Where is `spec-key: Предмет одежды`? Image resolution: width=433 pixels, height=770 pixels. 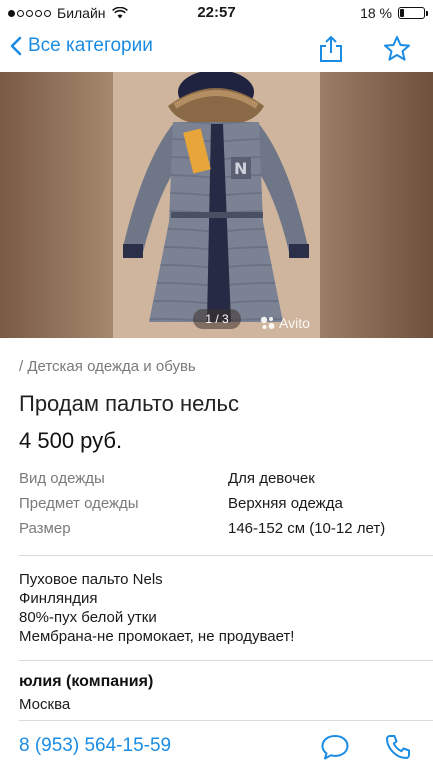
spec-key: Предмет одежды is located at coordinates (79, 503).